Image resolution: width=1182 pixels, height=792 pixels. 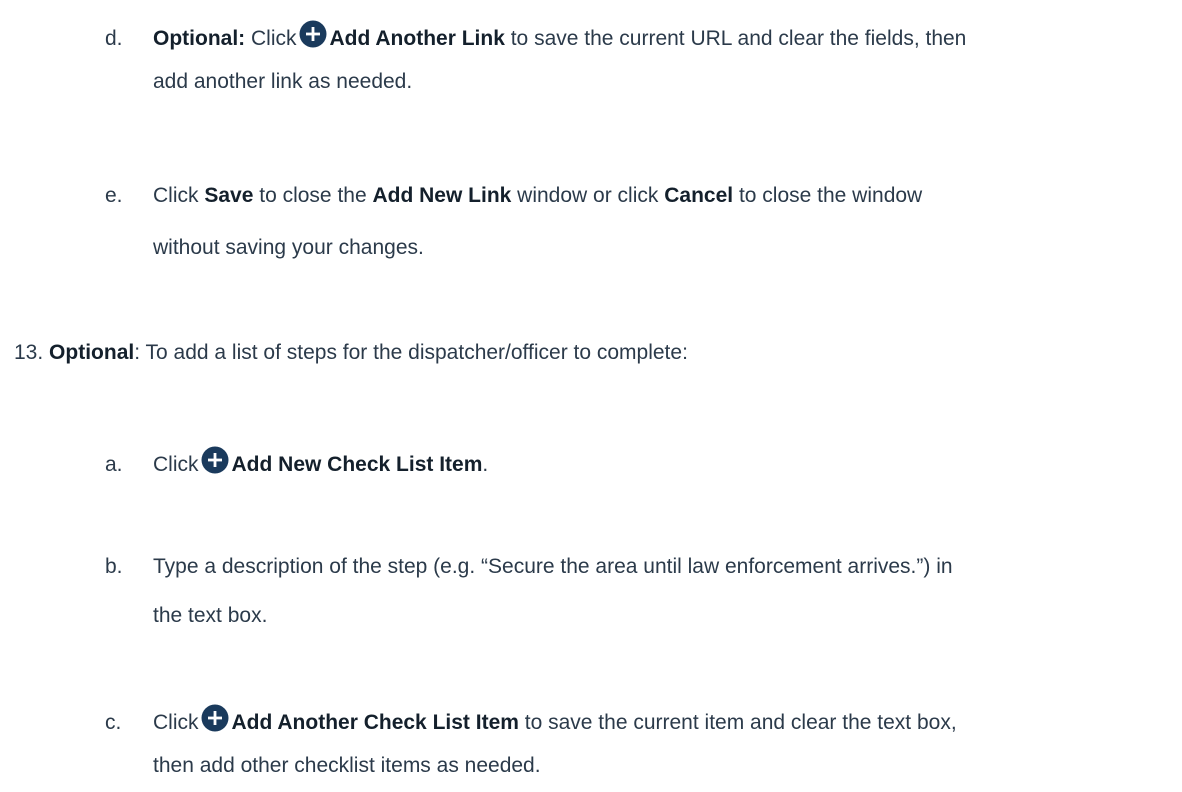 I want to click on step-a-line1: Click Add New Check List Item., so click(x=320, y=465).